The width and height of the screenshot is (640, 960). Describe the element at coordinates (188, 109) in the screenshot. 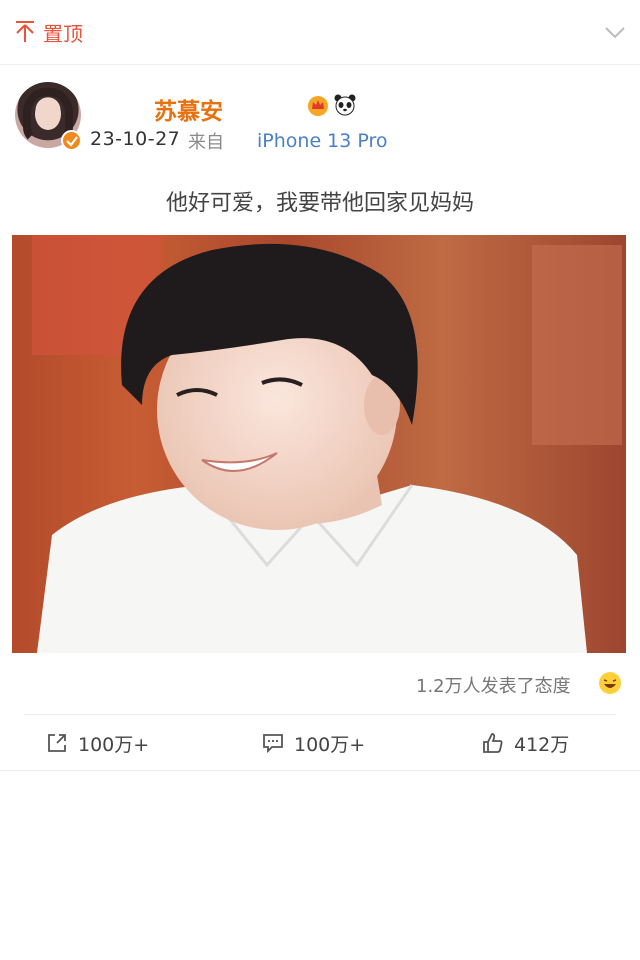

I see `username: 苏慕安` at that location.